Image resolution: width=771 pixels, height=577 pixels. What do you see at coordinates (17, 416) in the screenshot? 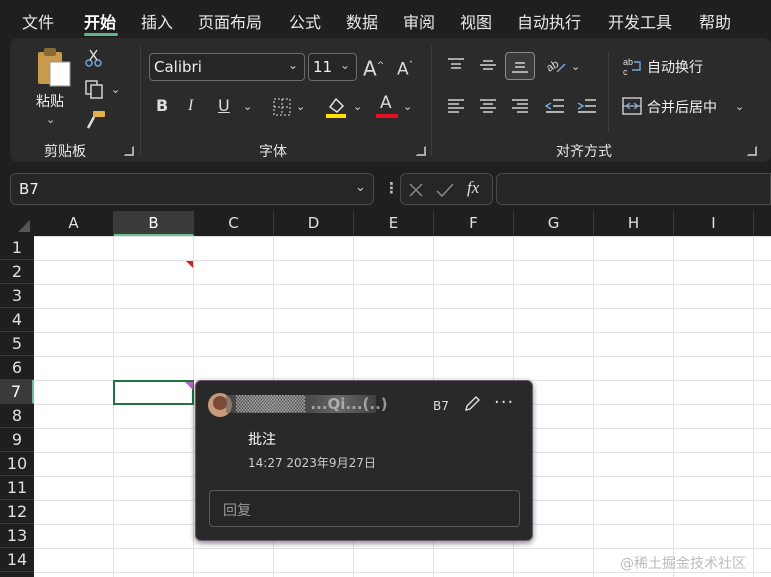
I see `row-header-8: 8` at bounding box center [17, 416].